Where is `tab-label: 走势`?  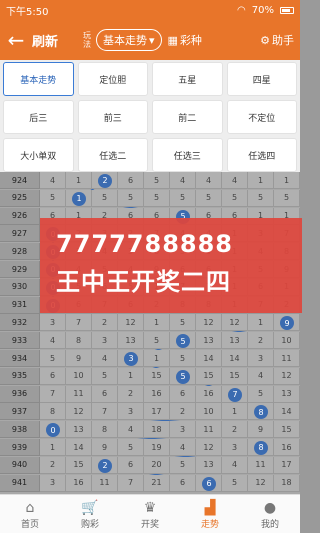 tab-label: 走势 is located at coordinates (209, 524).